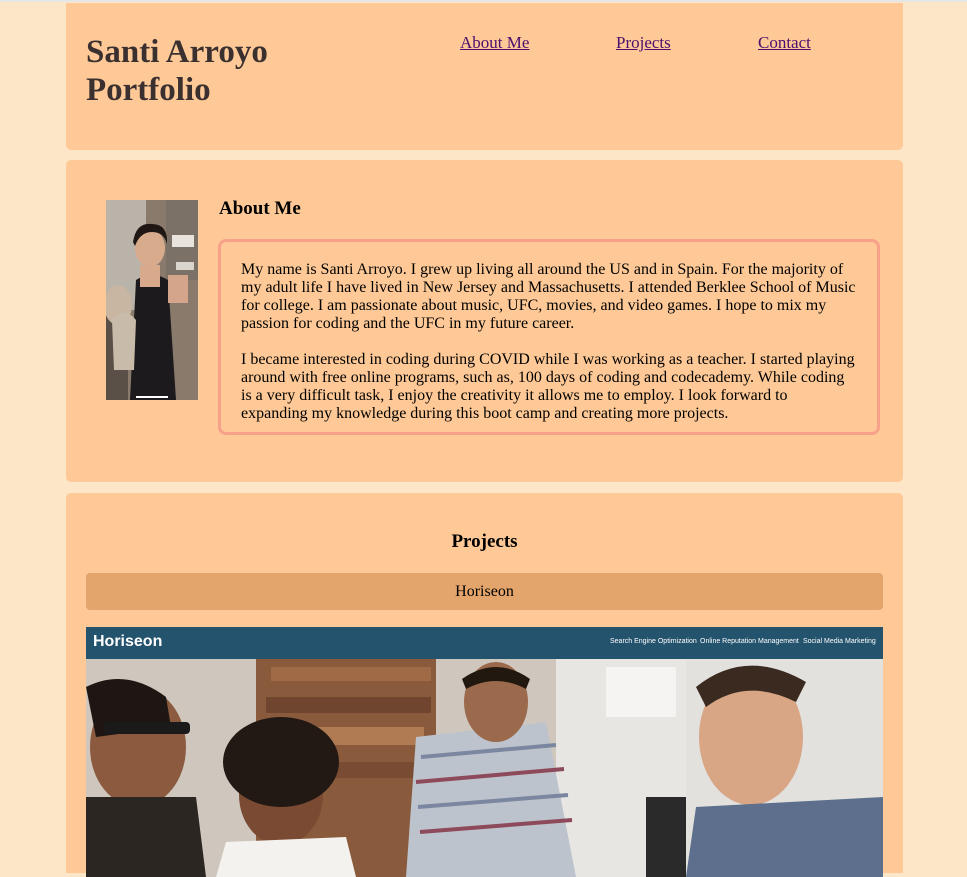  Describe the element at coordinates (483, 1) in the screenshot. I see `top-border` at that location.